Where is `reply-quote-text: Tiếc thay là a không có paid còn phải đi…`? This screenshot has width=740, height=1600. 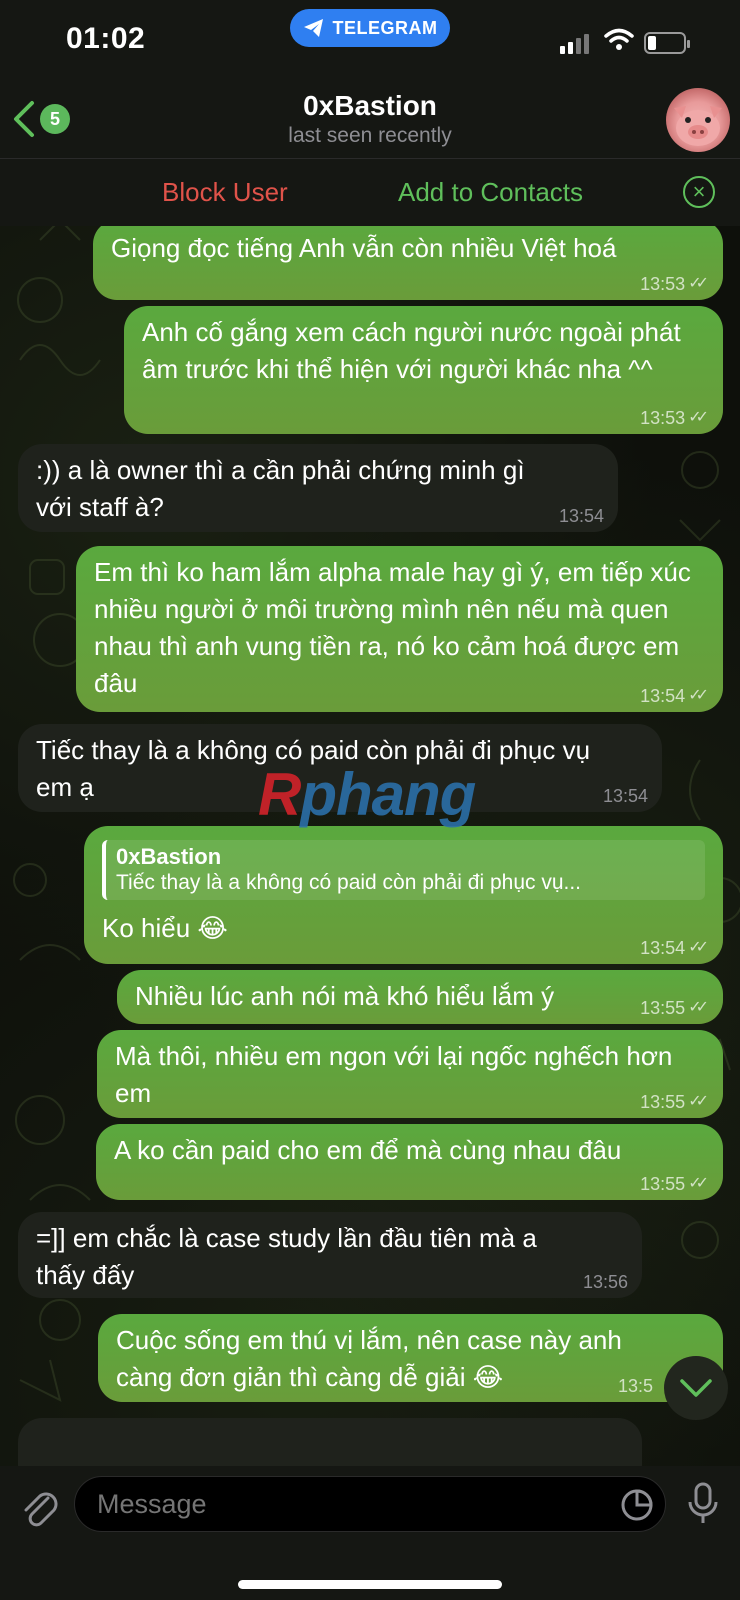 reply-quote-text: Tiếc thay là a không có paid còn phải đi… is located at coordinates (349, 882).